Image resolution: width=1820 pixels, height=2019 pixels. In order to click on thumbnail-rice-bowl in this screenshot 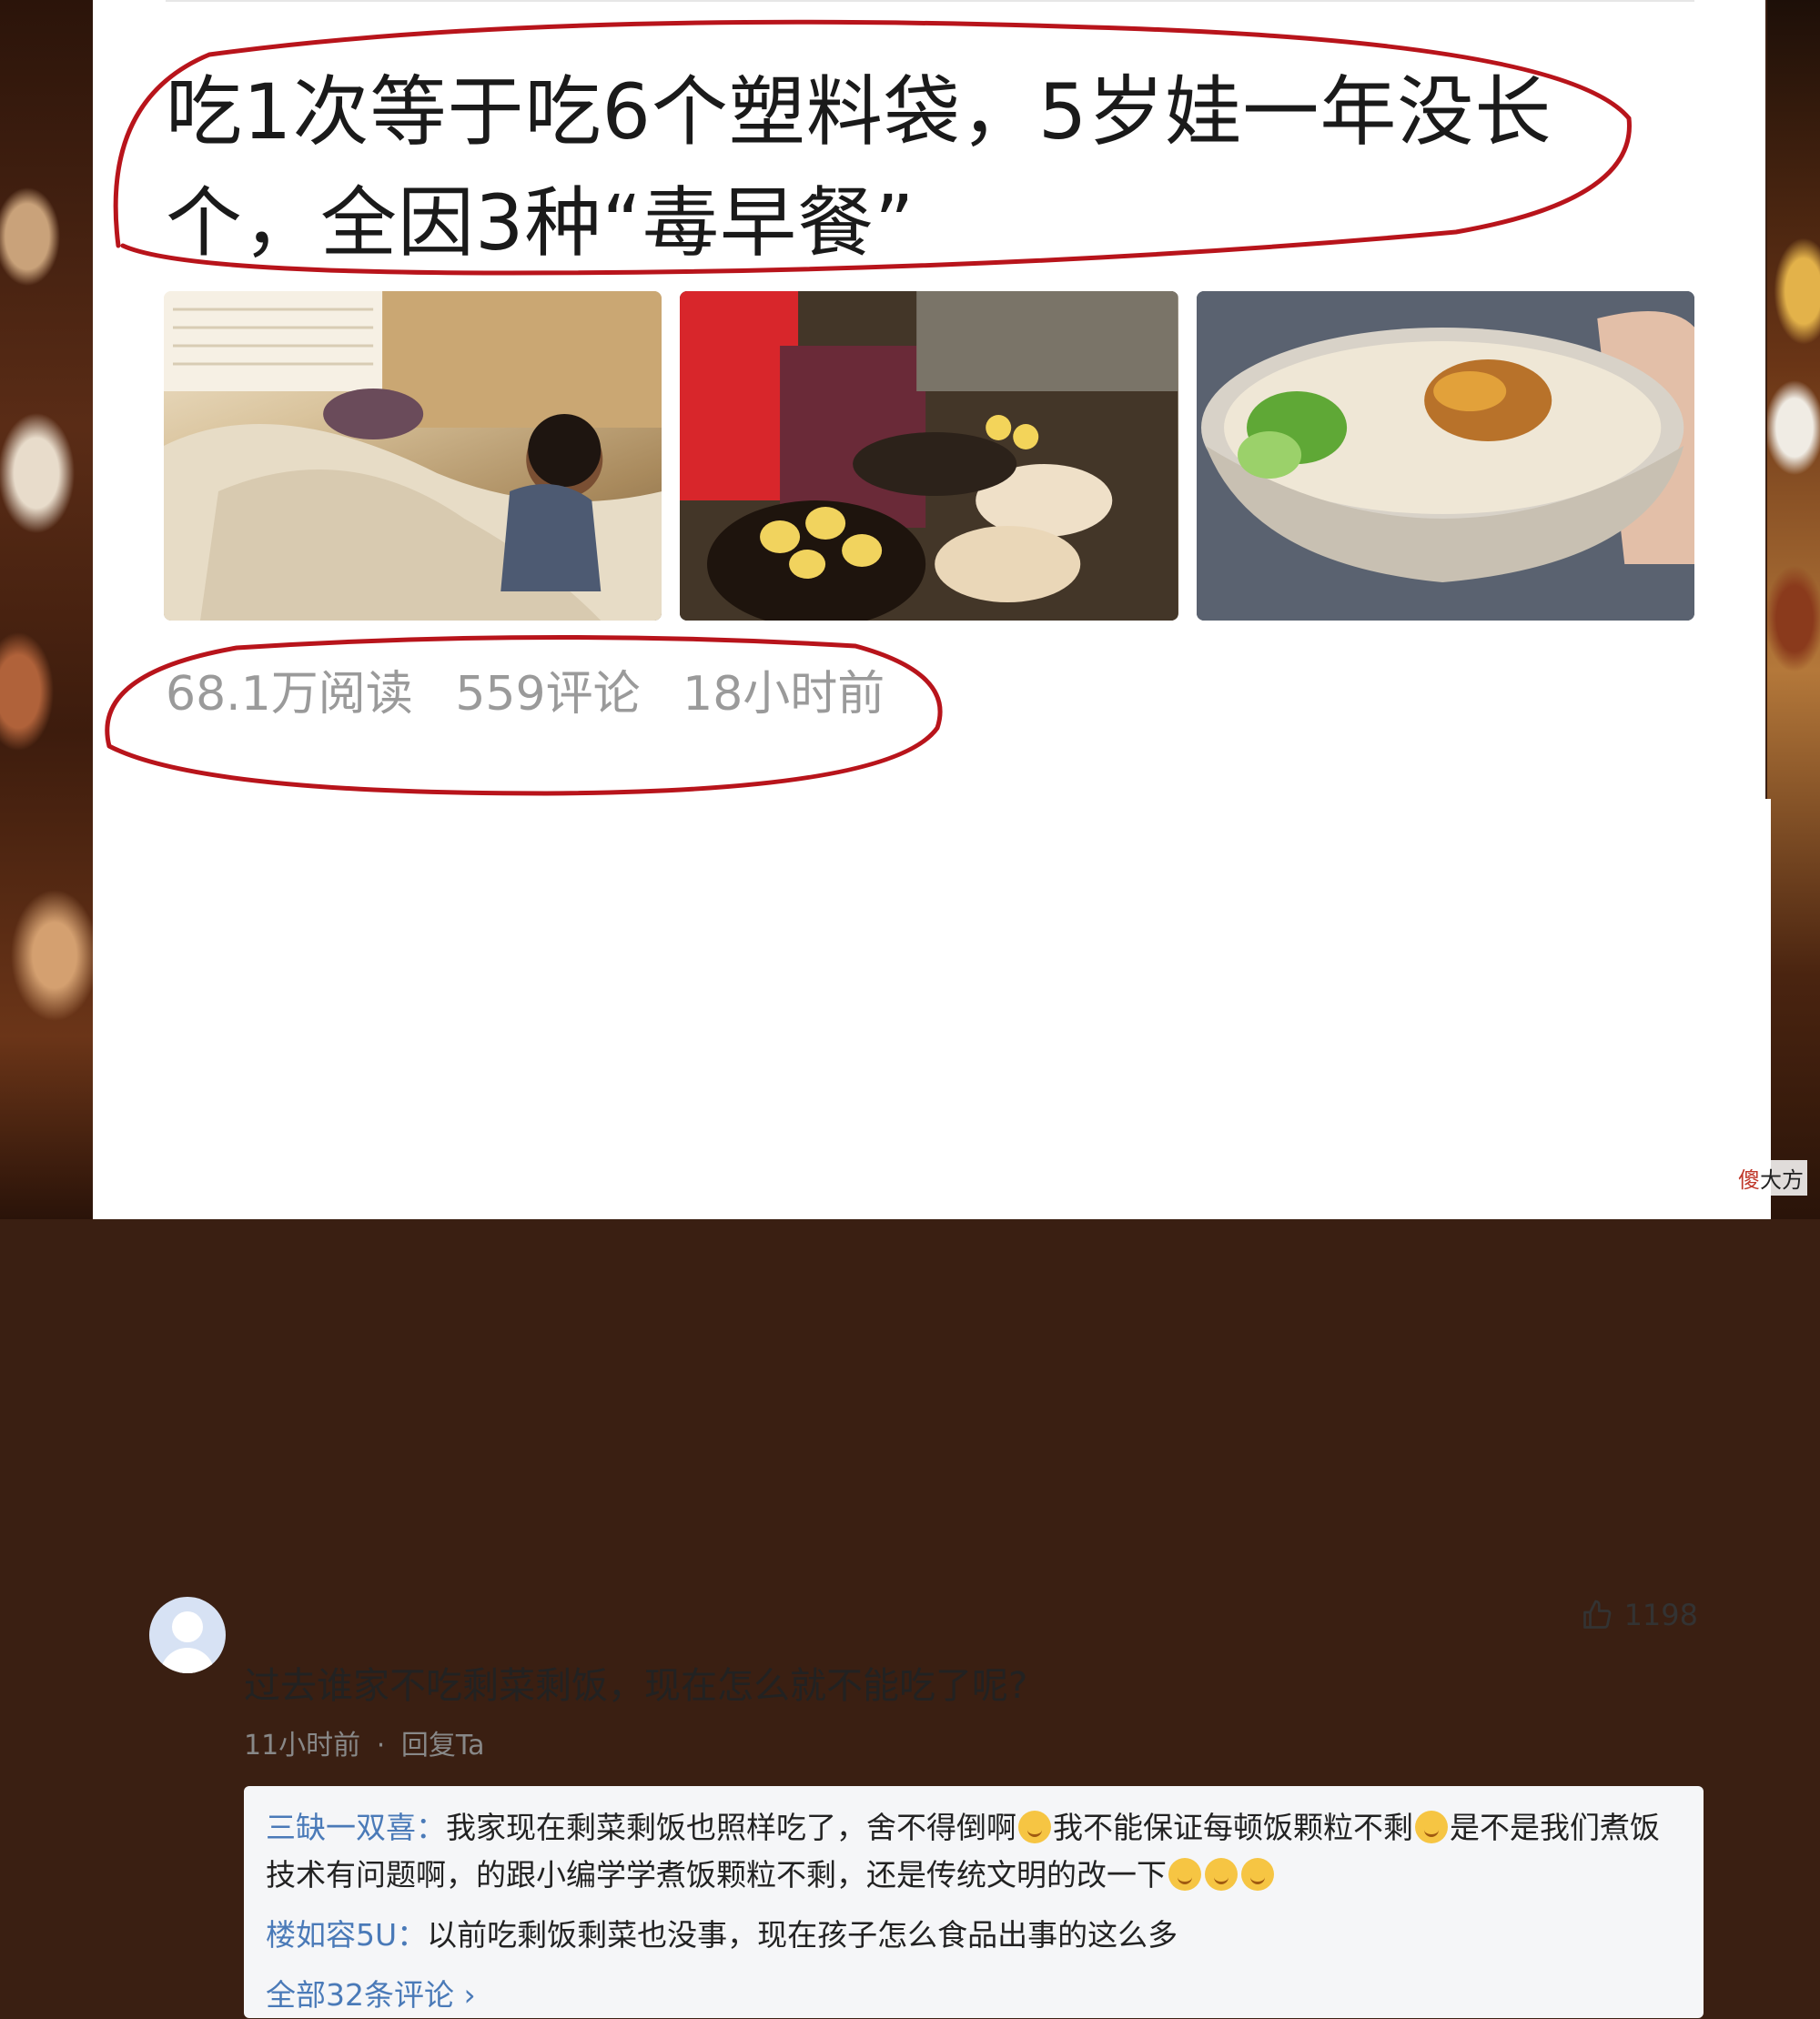, I will do `click(1445, 456)`.